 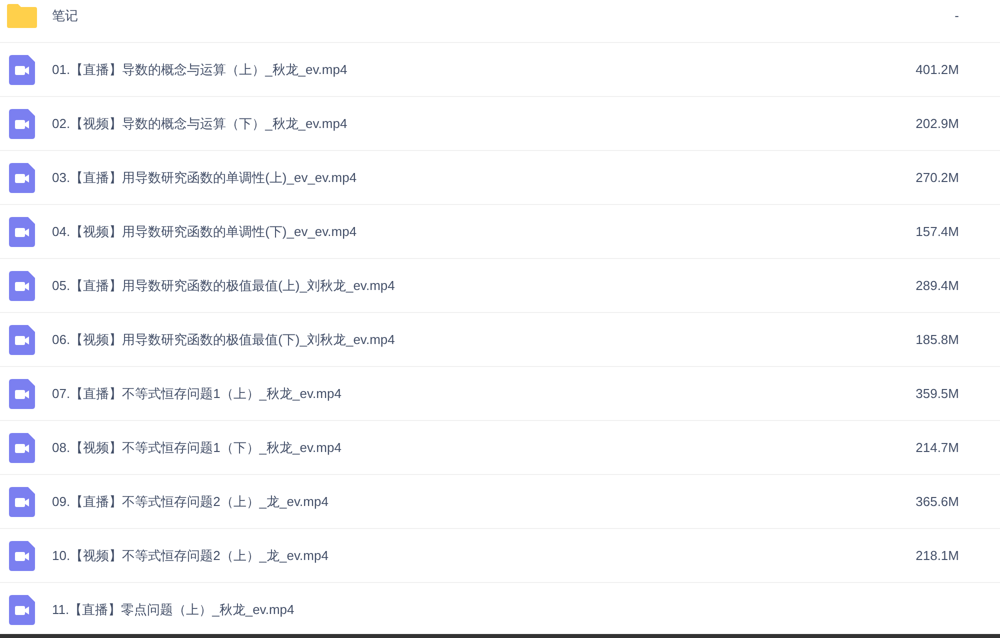 I want to click on file-name: 07.【直播】不等式恒存问题1（上）_秋龙_ev.mp4, so click(x=466, y=394).